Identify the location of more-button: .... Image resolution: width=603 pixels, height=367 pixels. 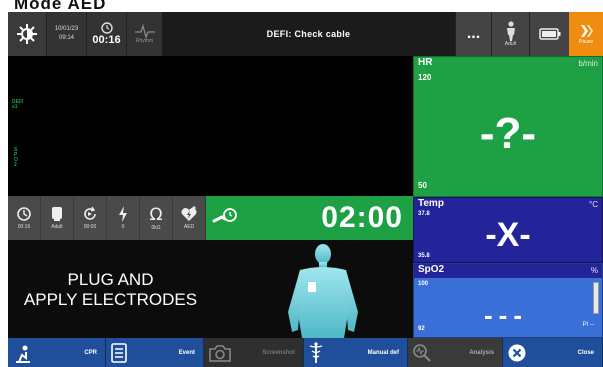
(473, 34).